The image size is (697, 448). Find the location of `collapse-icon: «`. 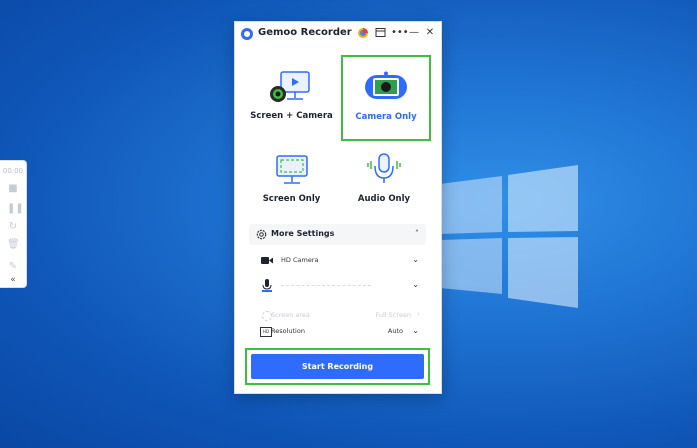

collapse-icon: « is located at coordinates (13, 280).